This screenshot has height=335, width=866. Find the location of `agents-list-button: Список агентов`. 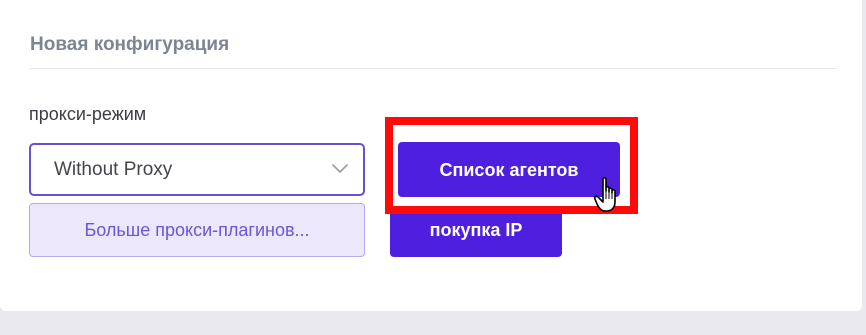

agents-list-button: Список агентов is located at coordinates (509, 169).